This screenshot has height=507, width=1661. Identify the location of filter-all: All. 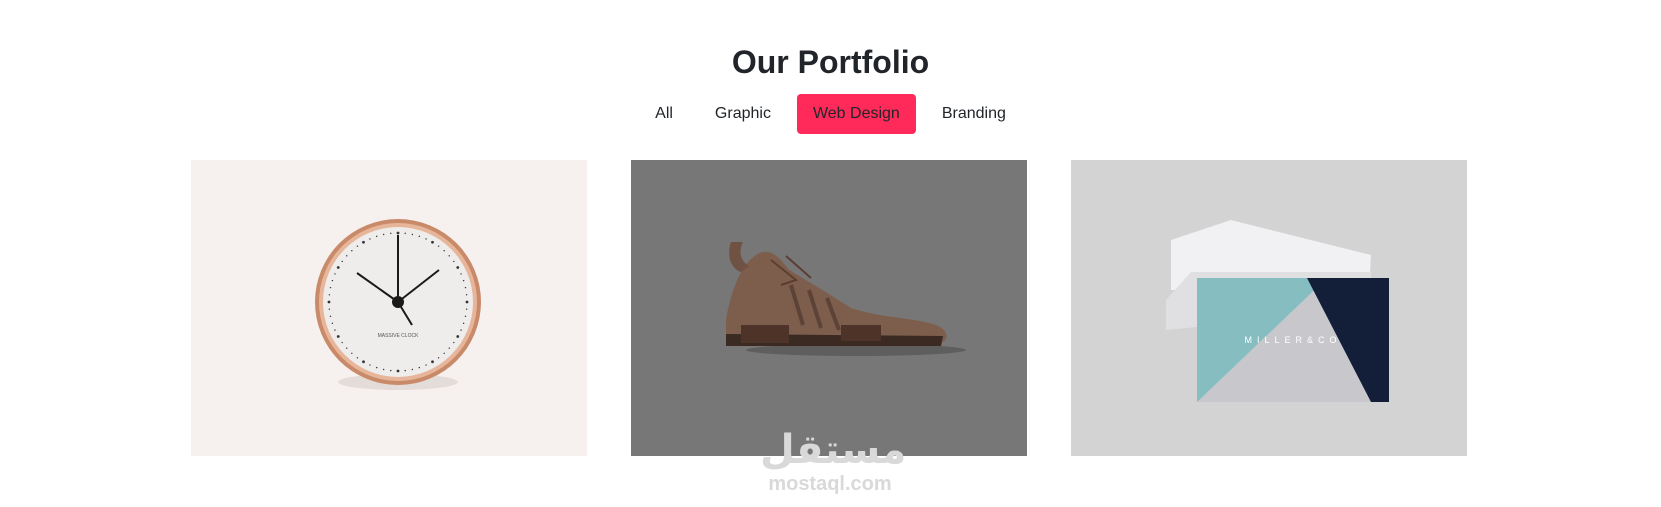
(664, 114).